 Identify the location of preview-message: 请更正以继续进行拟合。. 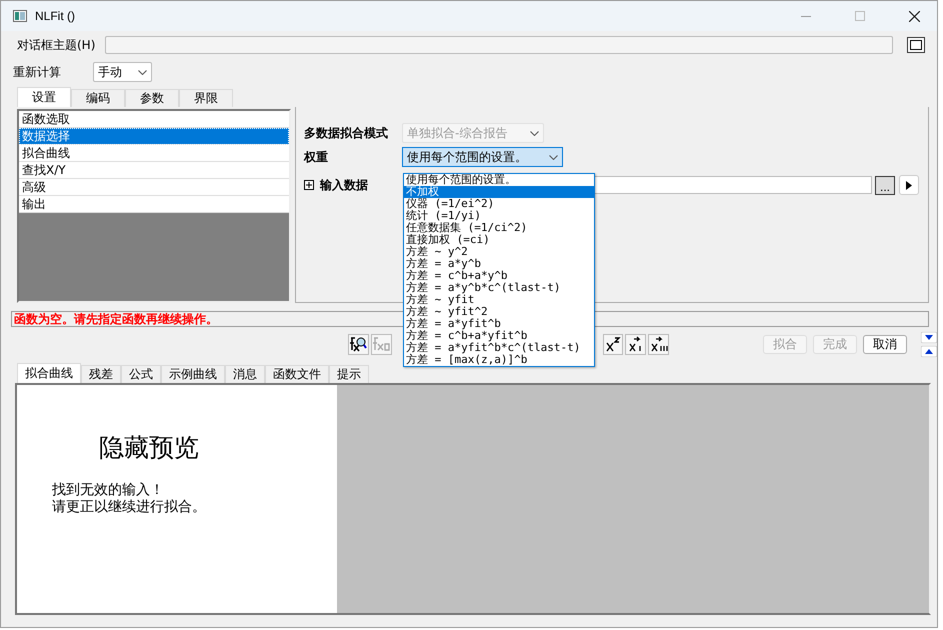
(129, 507).